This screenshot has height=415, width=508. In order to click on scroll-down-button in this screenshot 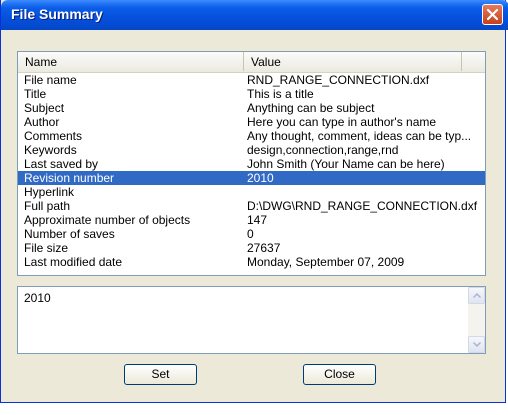, I will do `click(476, 344)`.